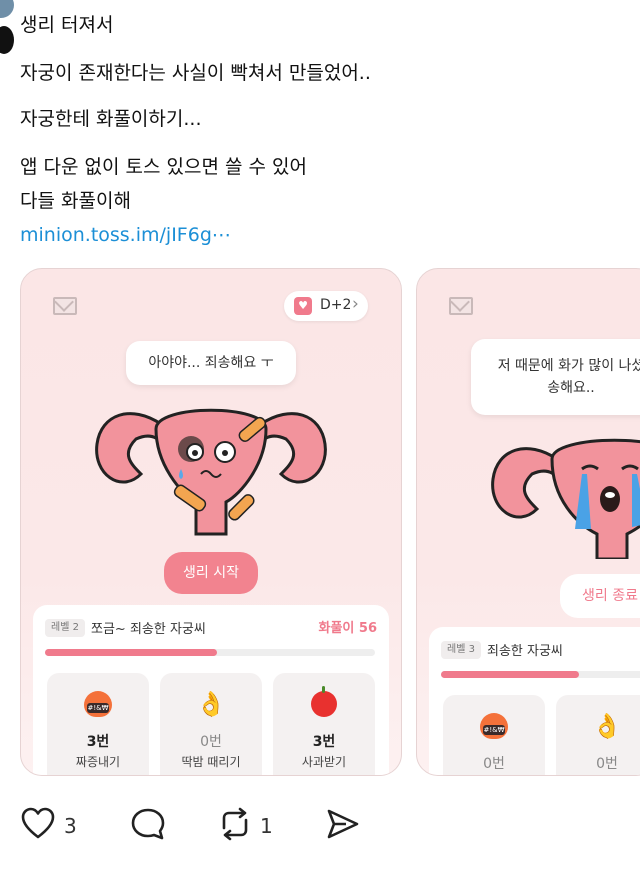  What do you see at coordinates (303, 306) in the screenshot?
I see `heart-calendar-icon: ♥` at bounding box center [303, 306].